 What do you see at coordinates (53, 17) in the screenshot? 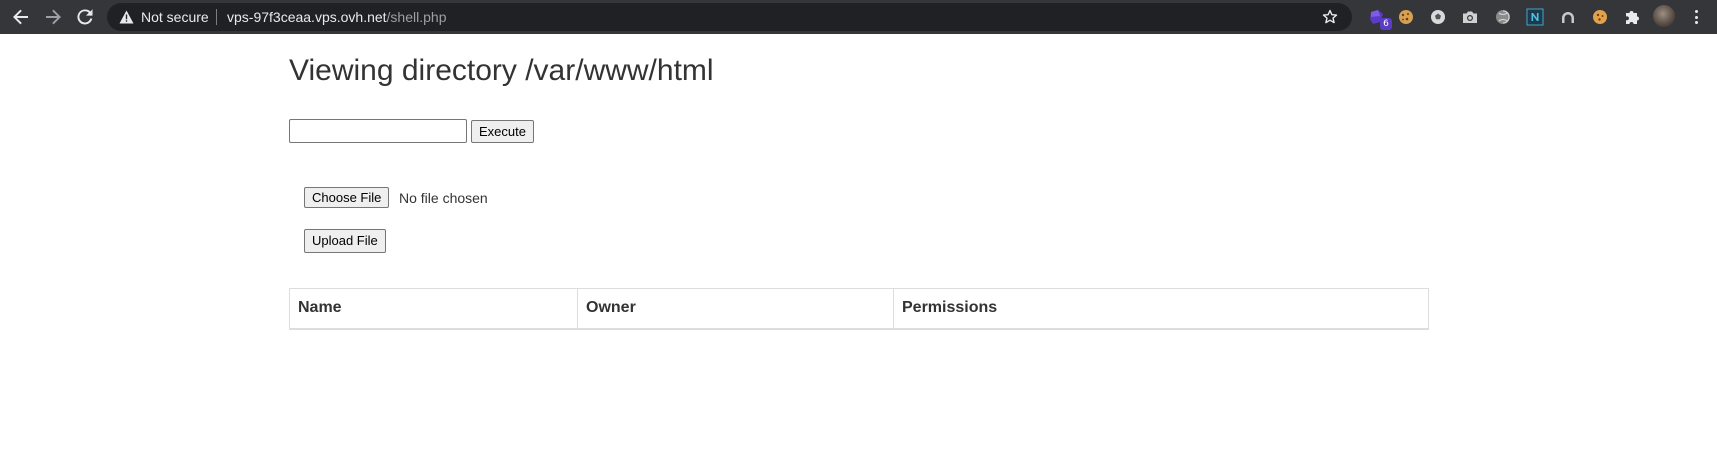
I see `forward-icon` at bounding box center [53, 17].